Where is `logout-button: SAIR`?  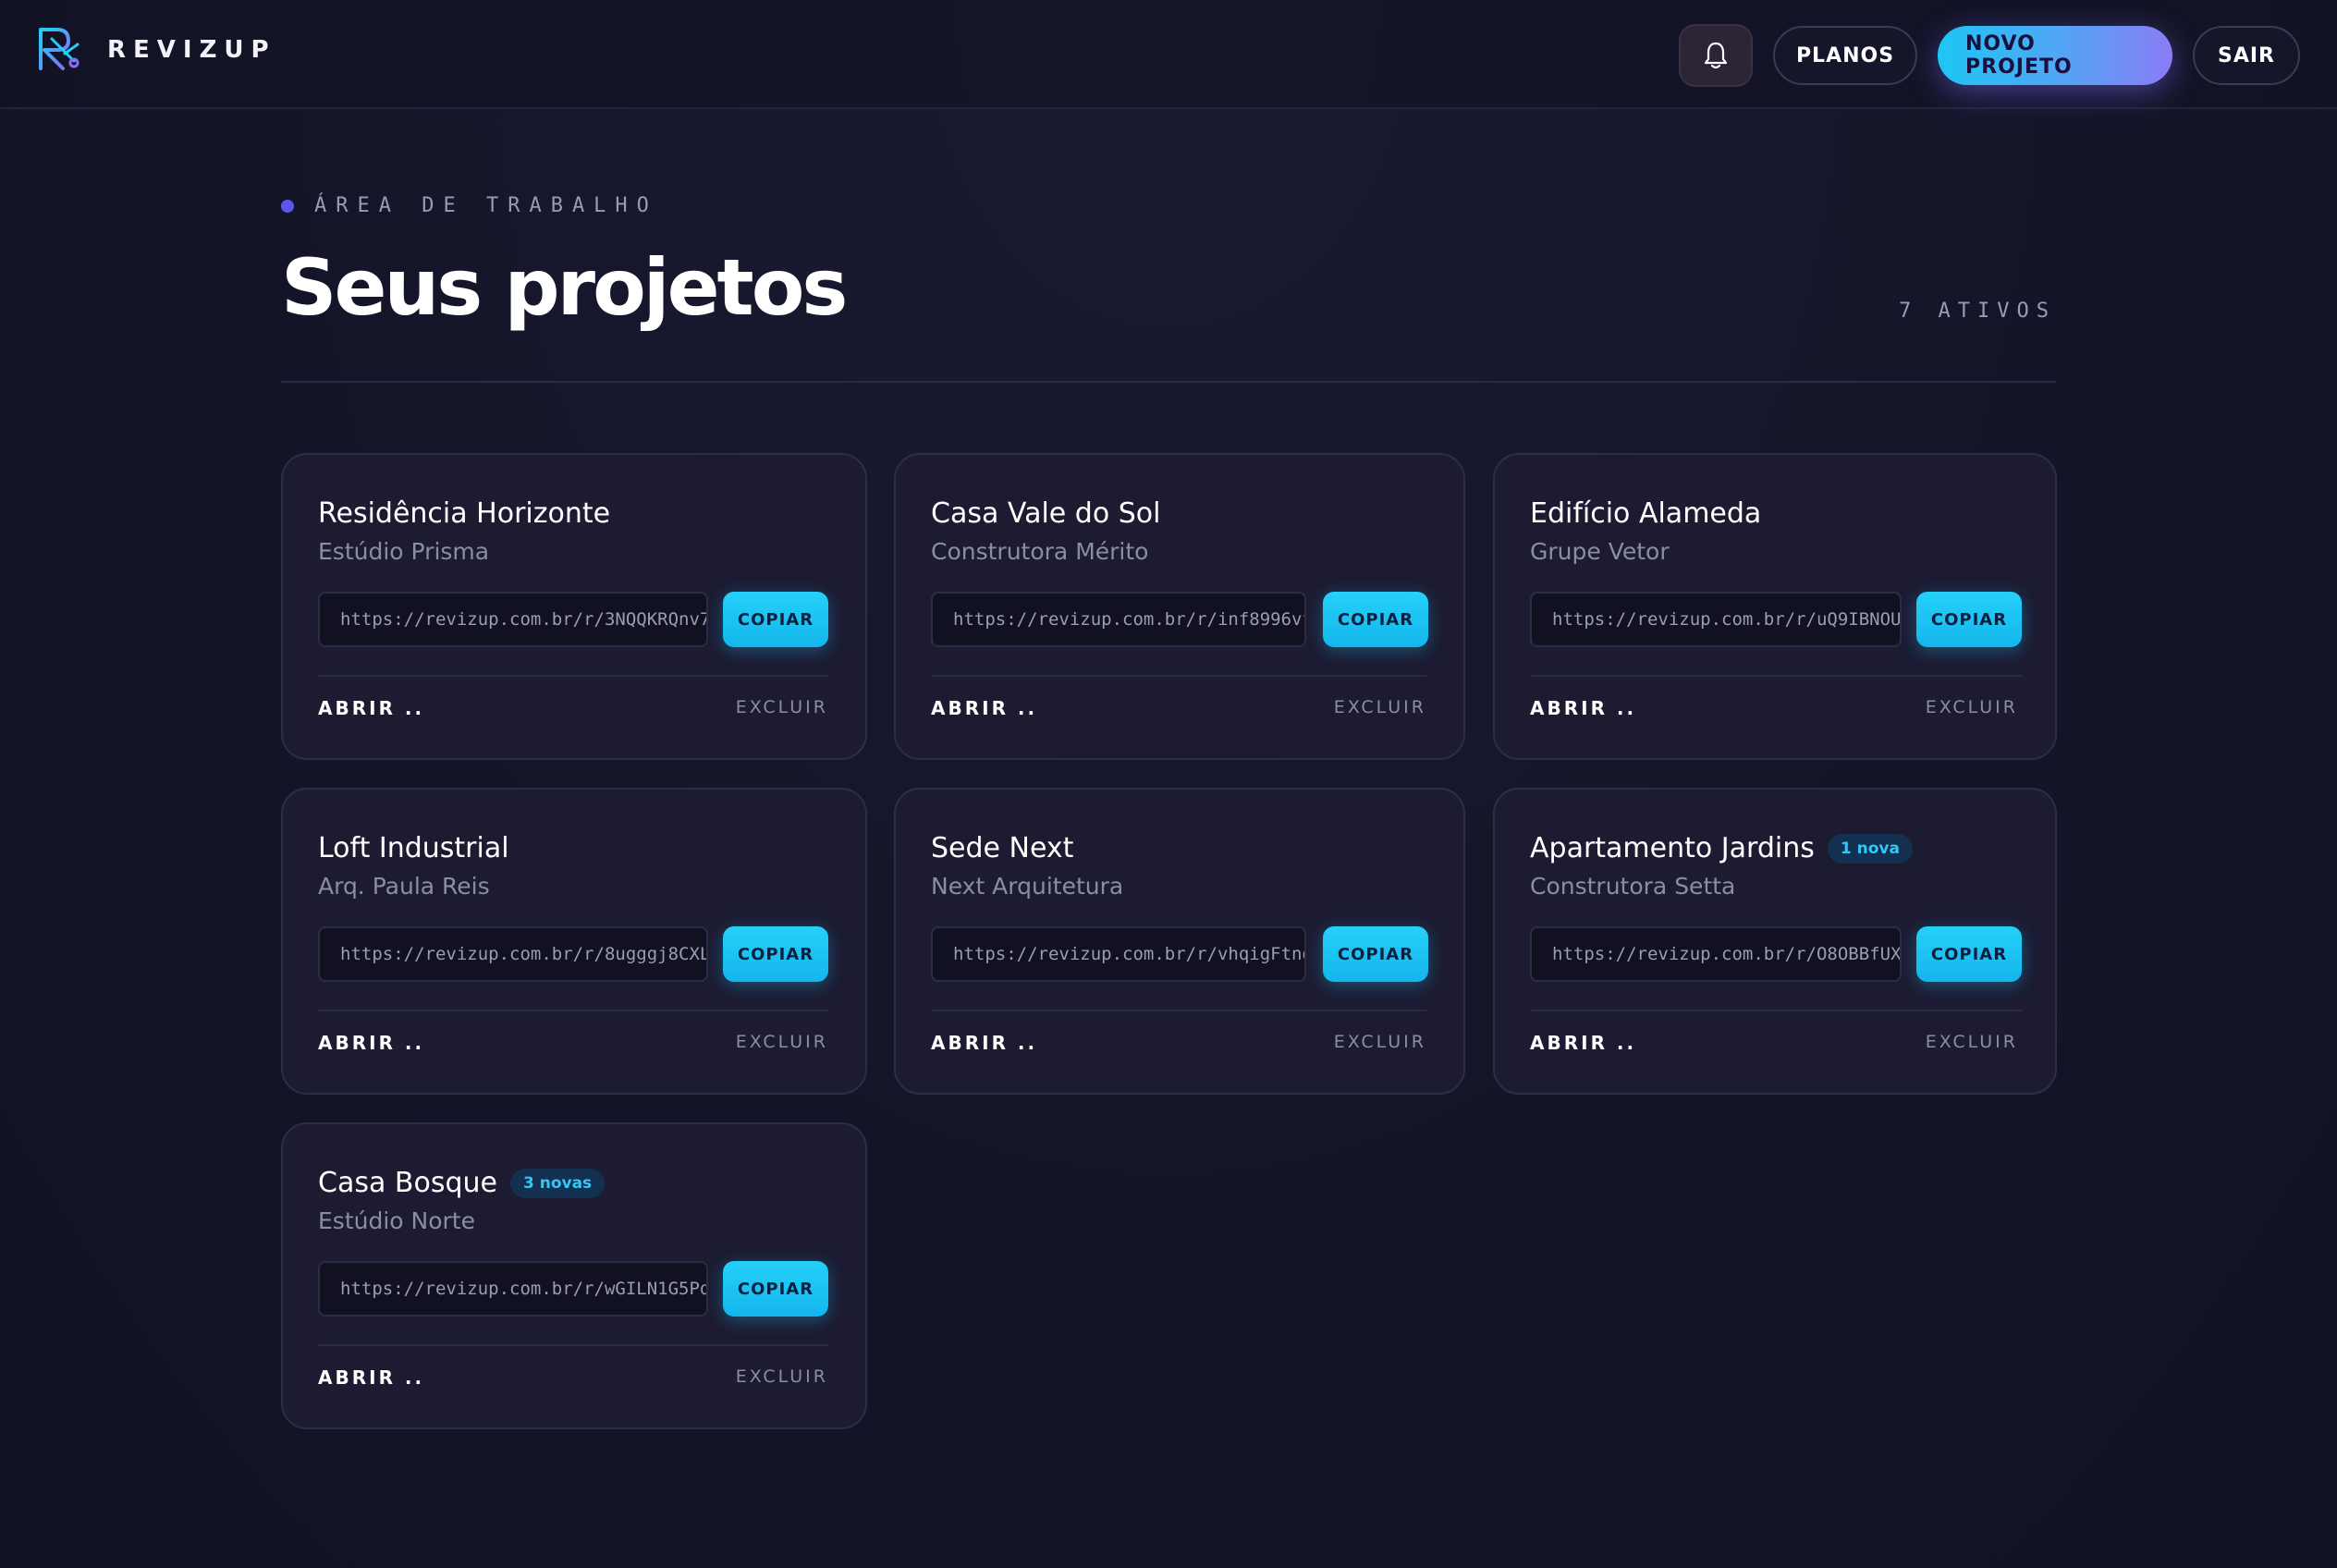
logout-button: SAIR is located at coordinates (2246, 56).